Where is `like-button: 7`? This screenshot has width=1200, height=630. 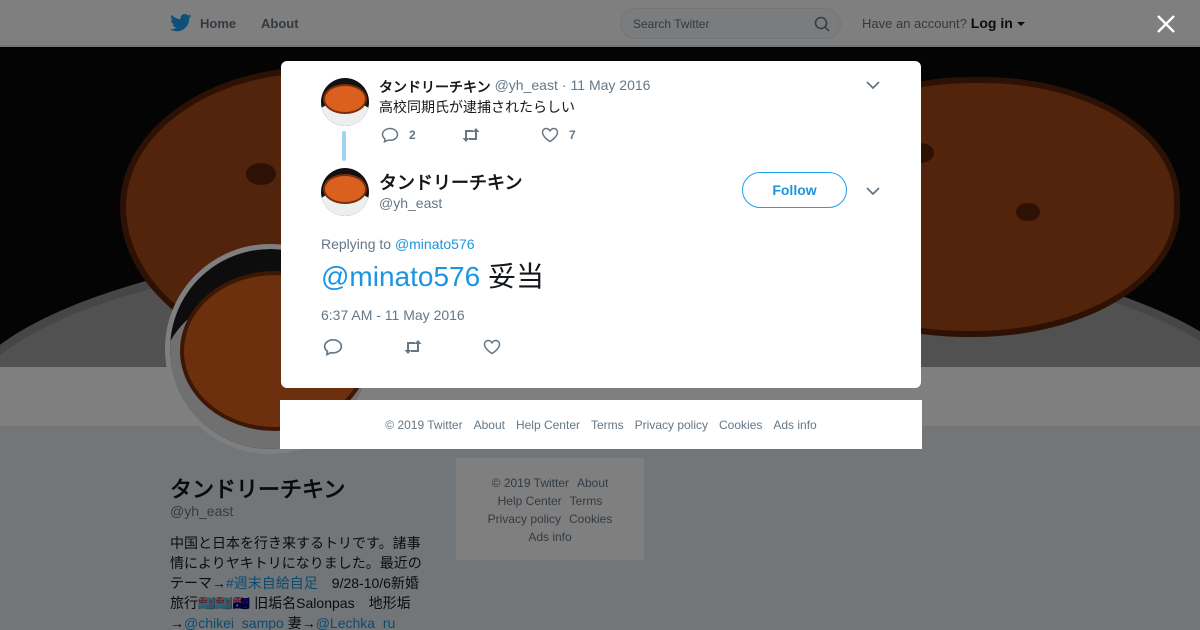
like-button: 7 is located at coordinates (558, 135).